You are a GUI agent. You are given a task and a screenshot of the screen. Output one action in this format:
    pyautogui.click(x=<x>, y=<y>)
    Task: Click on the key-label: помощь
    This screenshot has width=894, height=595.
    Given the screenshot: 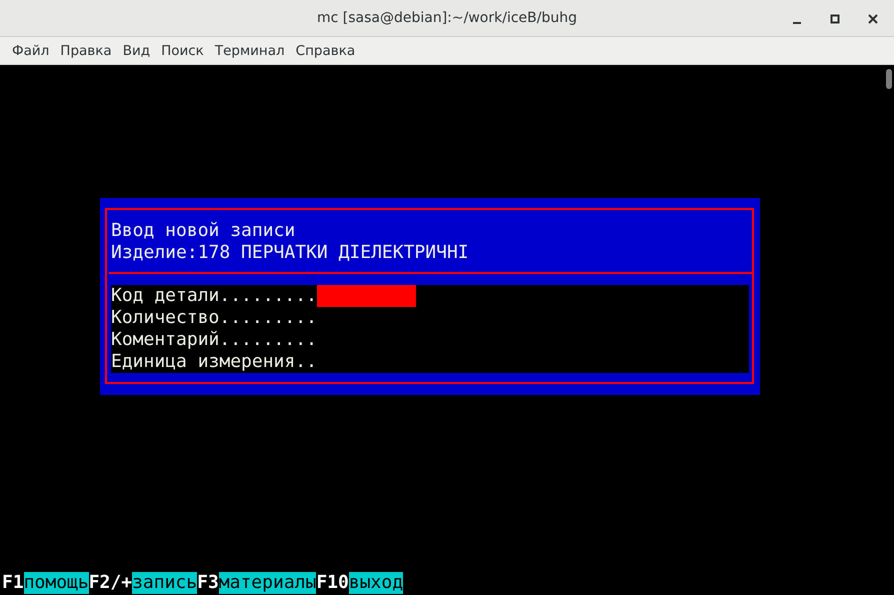 What is the action you would take?
    pyautogui.click(x=56, y=583)
    